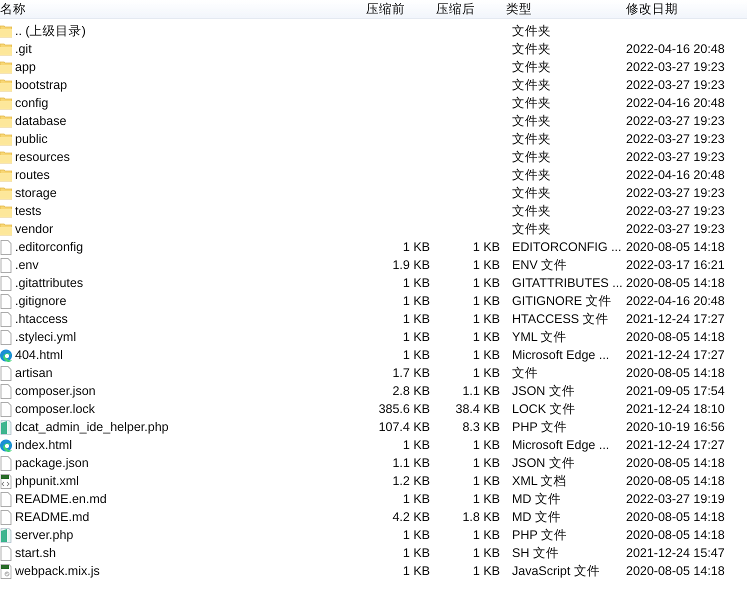 This screenshot has height=592, width=747. Describe the element at coordinates (535, 553) in the screenshot. I see `file-type: SH 文件` at that location.